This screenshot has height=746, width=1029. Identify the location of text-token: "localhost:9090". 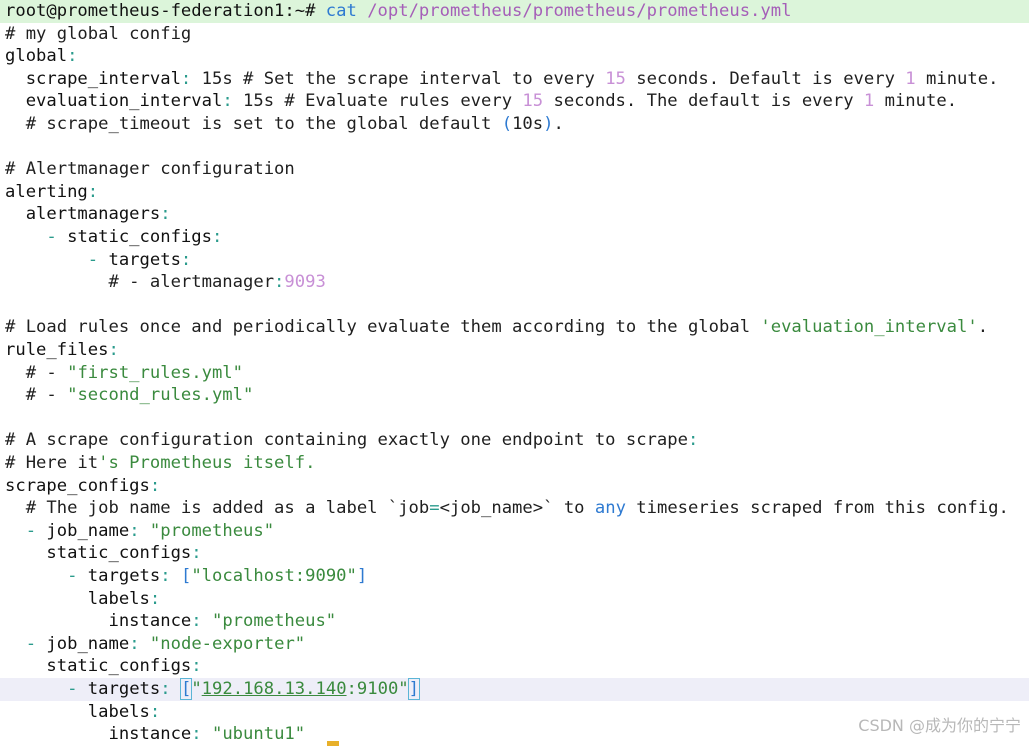
(274, 576).